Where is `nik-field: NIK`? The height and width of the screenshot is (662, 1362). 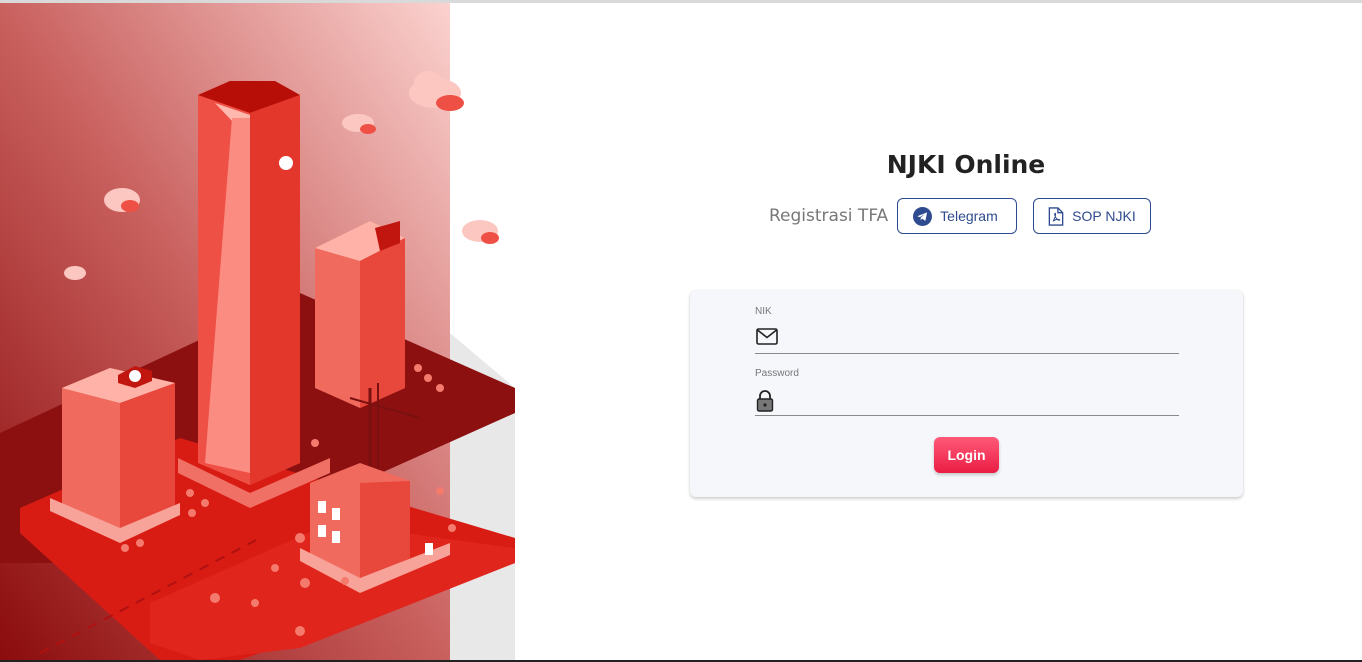
nik-field: NIK is located at coordinates (967, 330).